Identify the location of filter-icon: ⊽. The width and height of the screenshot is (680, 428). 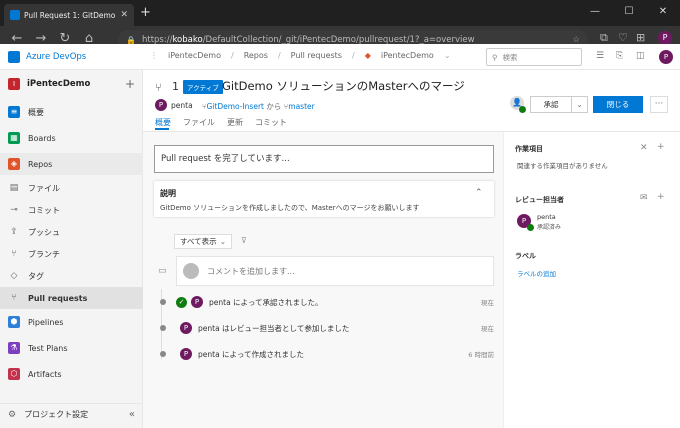
(244, 240).